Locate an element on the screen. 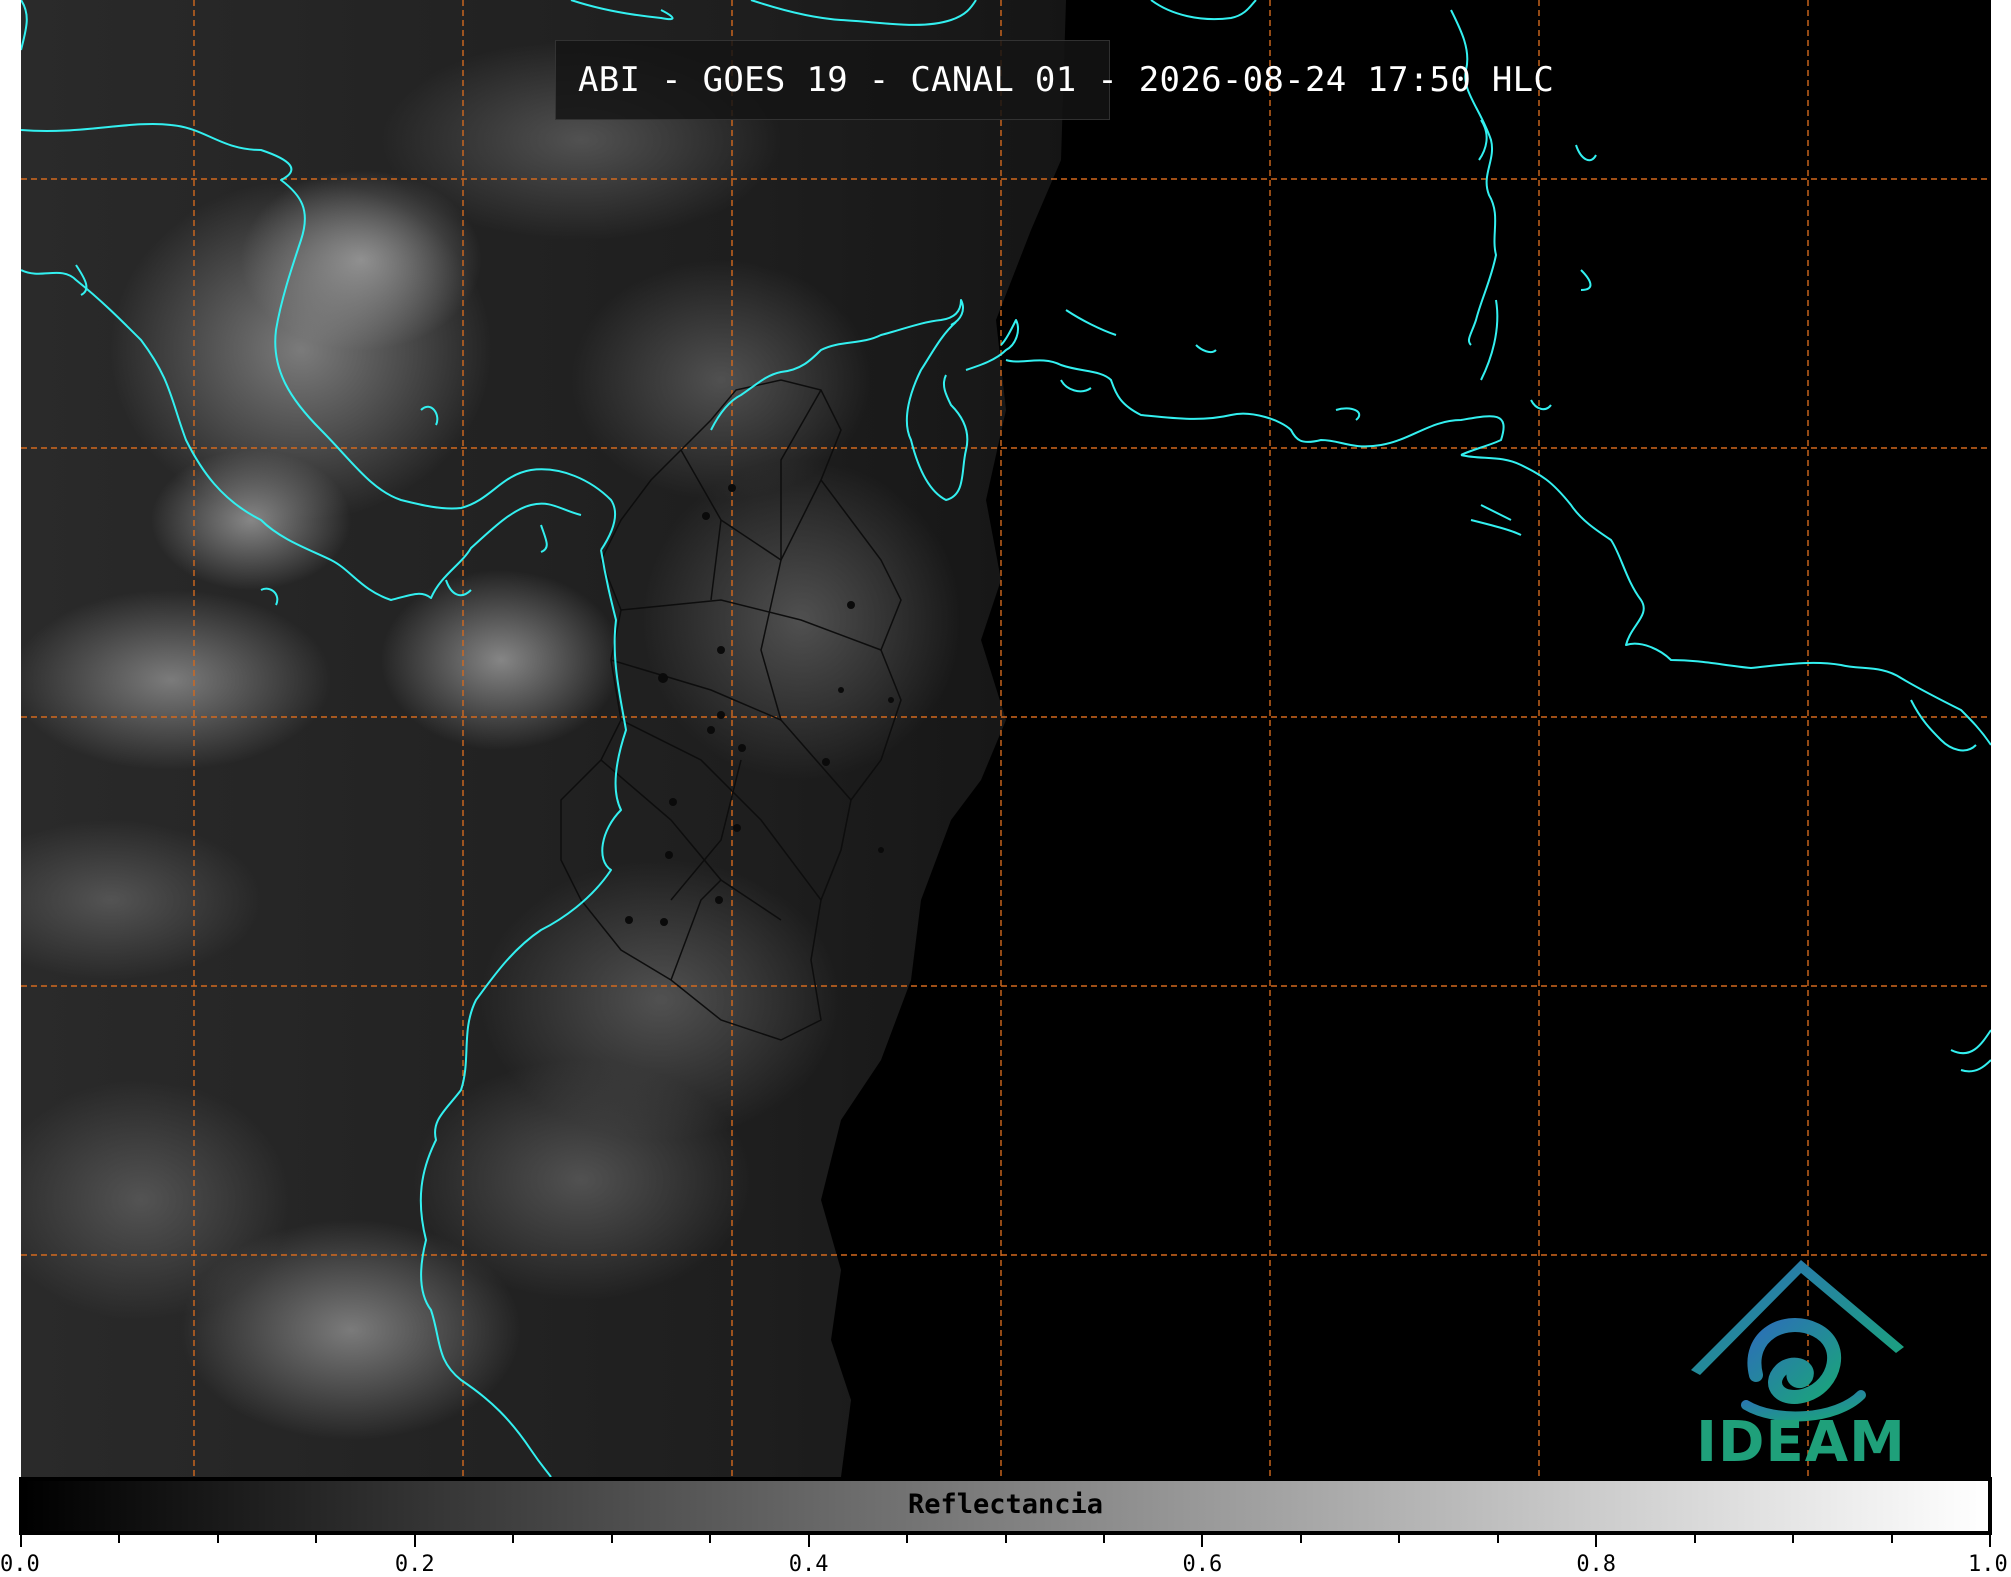 The image size is (2011, 1577). ideam-logo: IDEAM is located at coordinates (1801, 1365).